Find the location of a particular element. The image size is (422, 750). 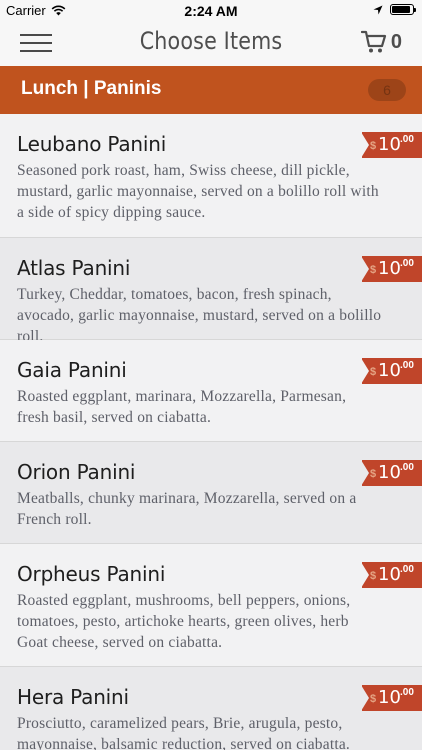

item-name: Orion Panini is located at coordinates (76, 472).